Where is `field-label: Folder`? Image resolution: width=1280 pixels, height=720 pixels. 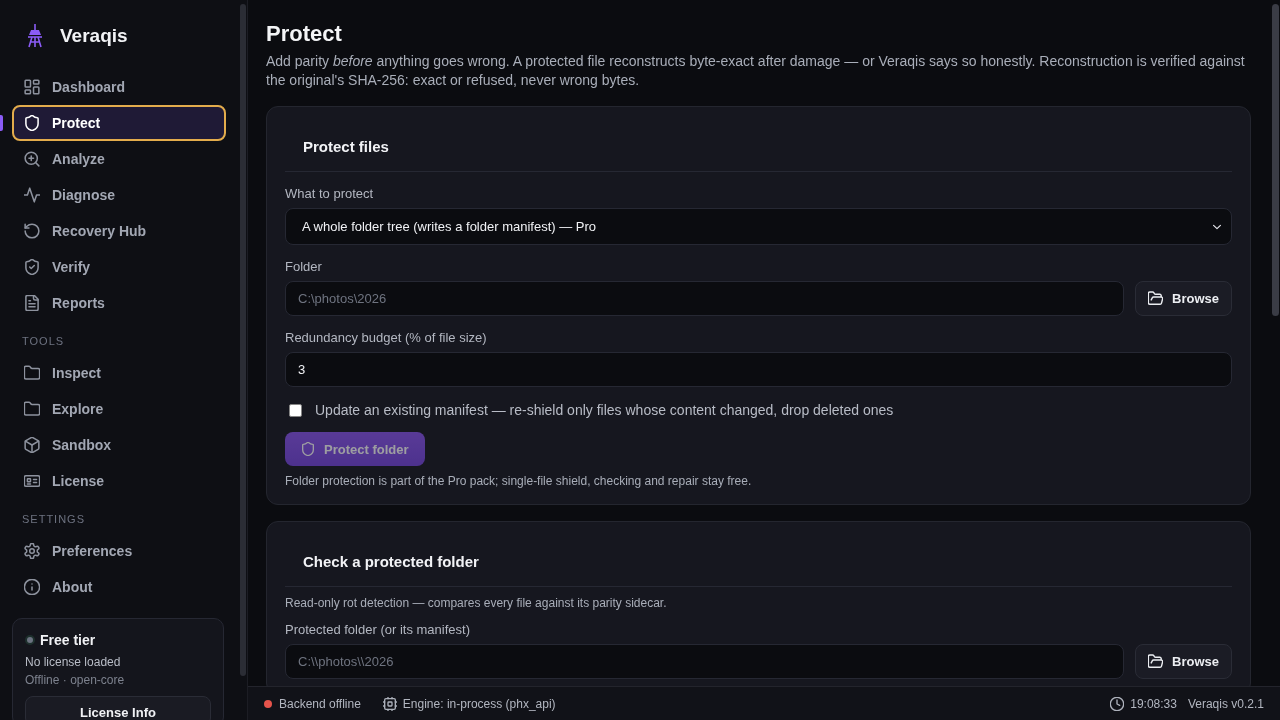 field-label: Folder is located at coordinates (304, 267).